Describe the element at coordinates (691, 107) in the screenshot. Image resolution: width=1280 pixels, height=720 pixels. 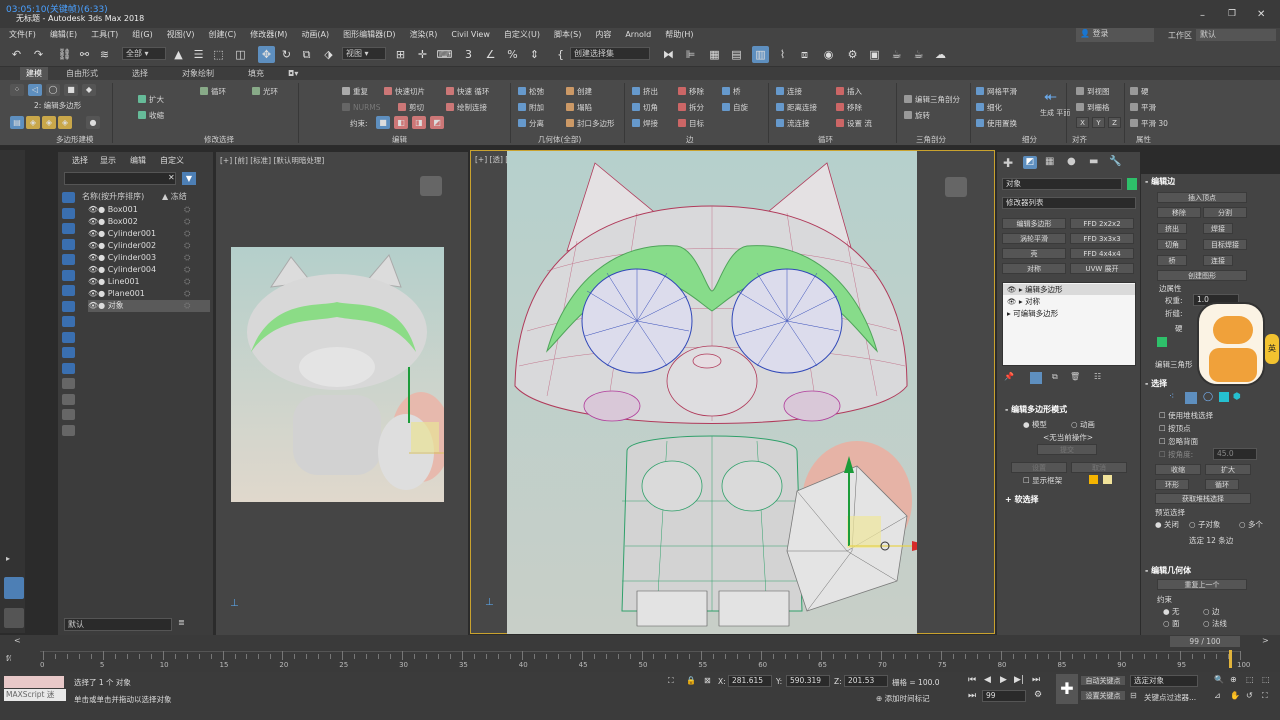
I see `split-button: 拆分` at that location.